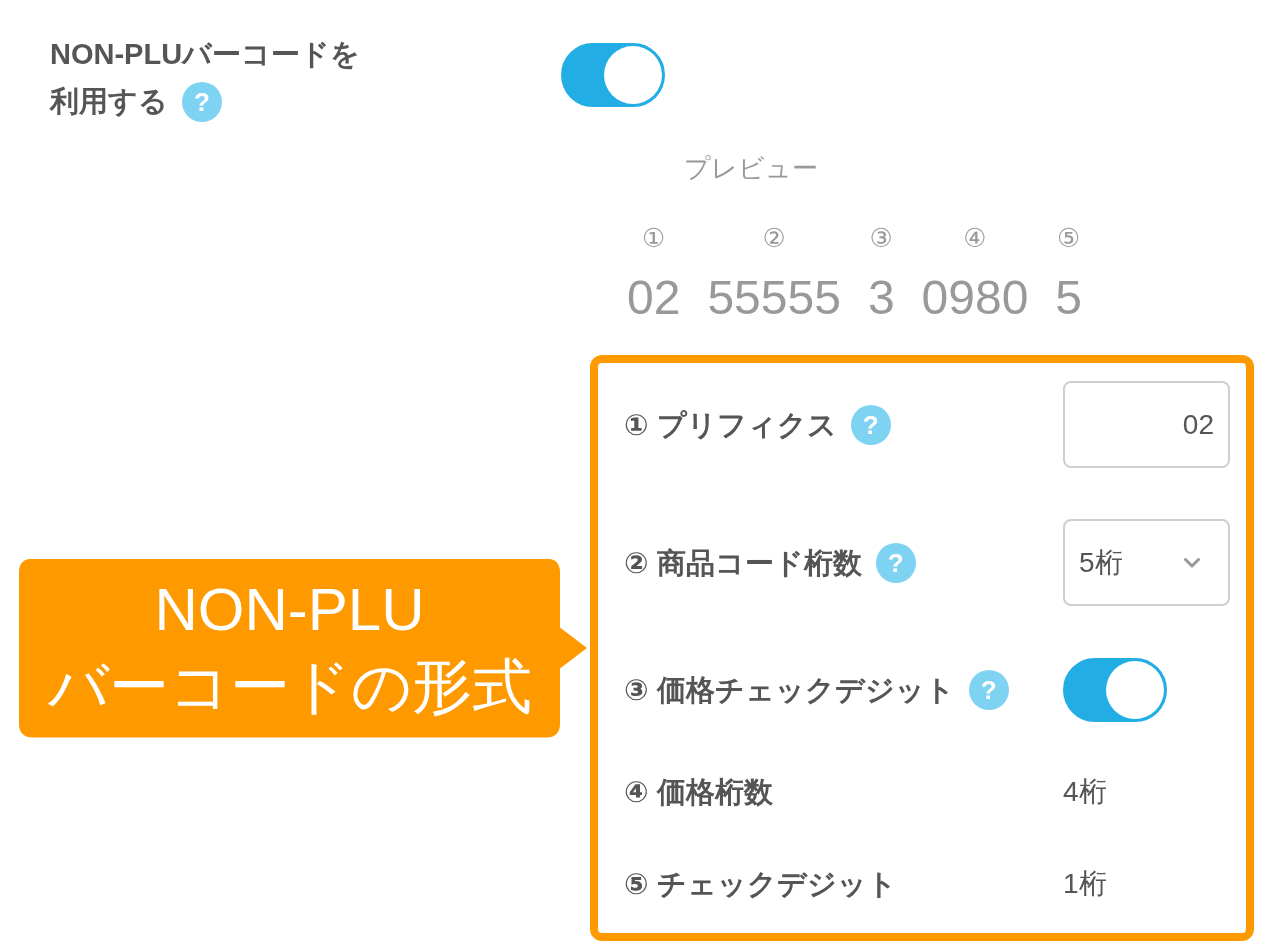 The height and width of the screenshot is (952, 1280). Describe the element at coordinates (1069, 298) in the screenshot. I see `barcode-digits: 5` at that location.